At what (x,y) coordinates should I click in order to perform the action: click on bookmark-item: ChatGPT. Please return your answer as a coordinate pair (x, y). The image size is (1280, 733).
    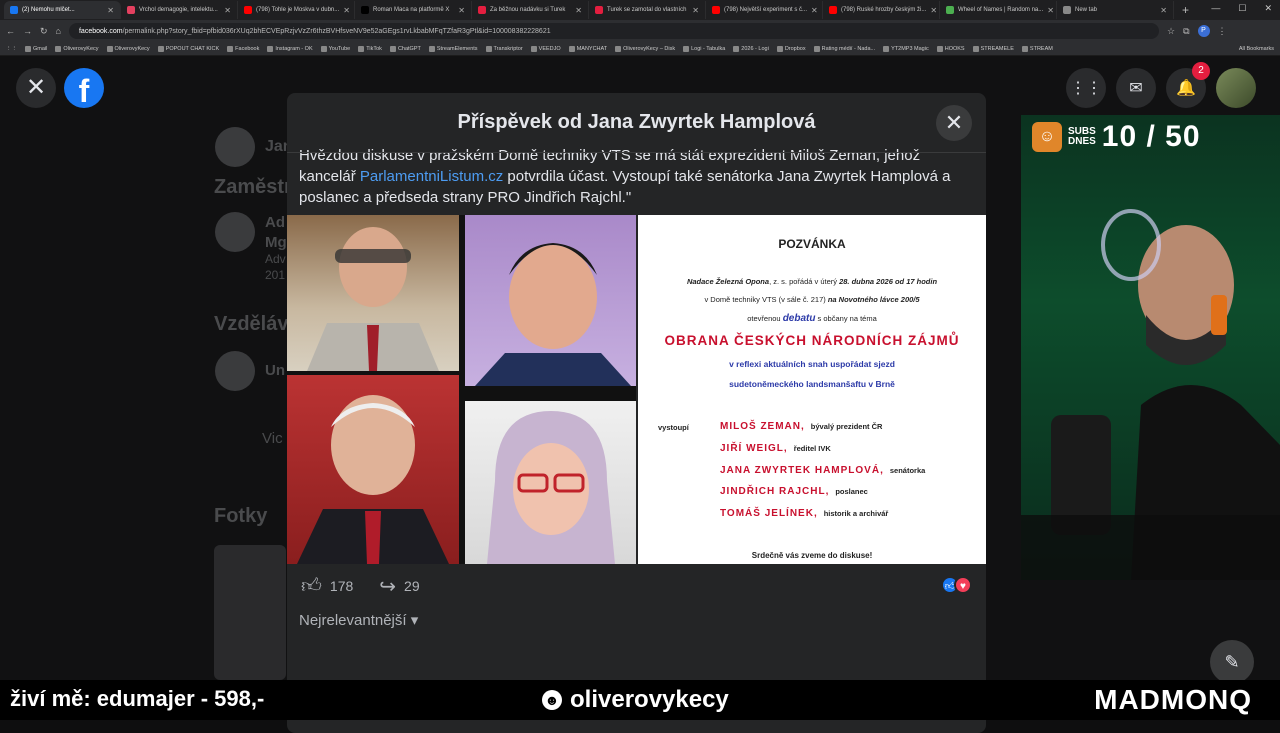
    Looking at the image, I should click on (405, 48).